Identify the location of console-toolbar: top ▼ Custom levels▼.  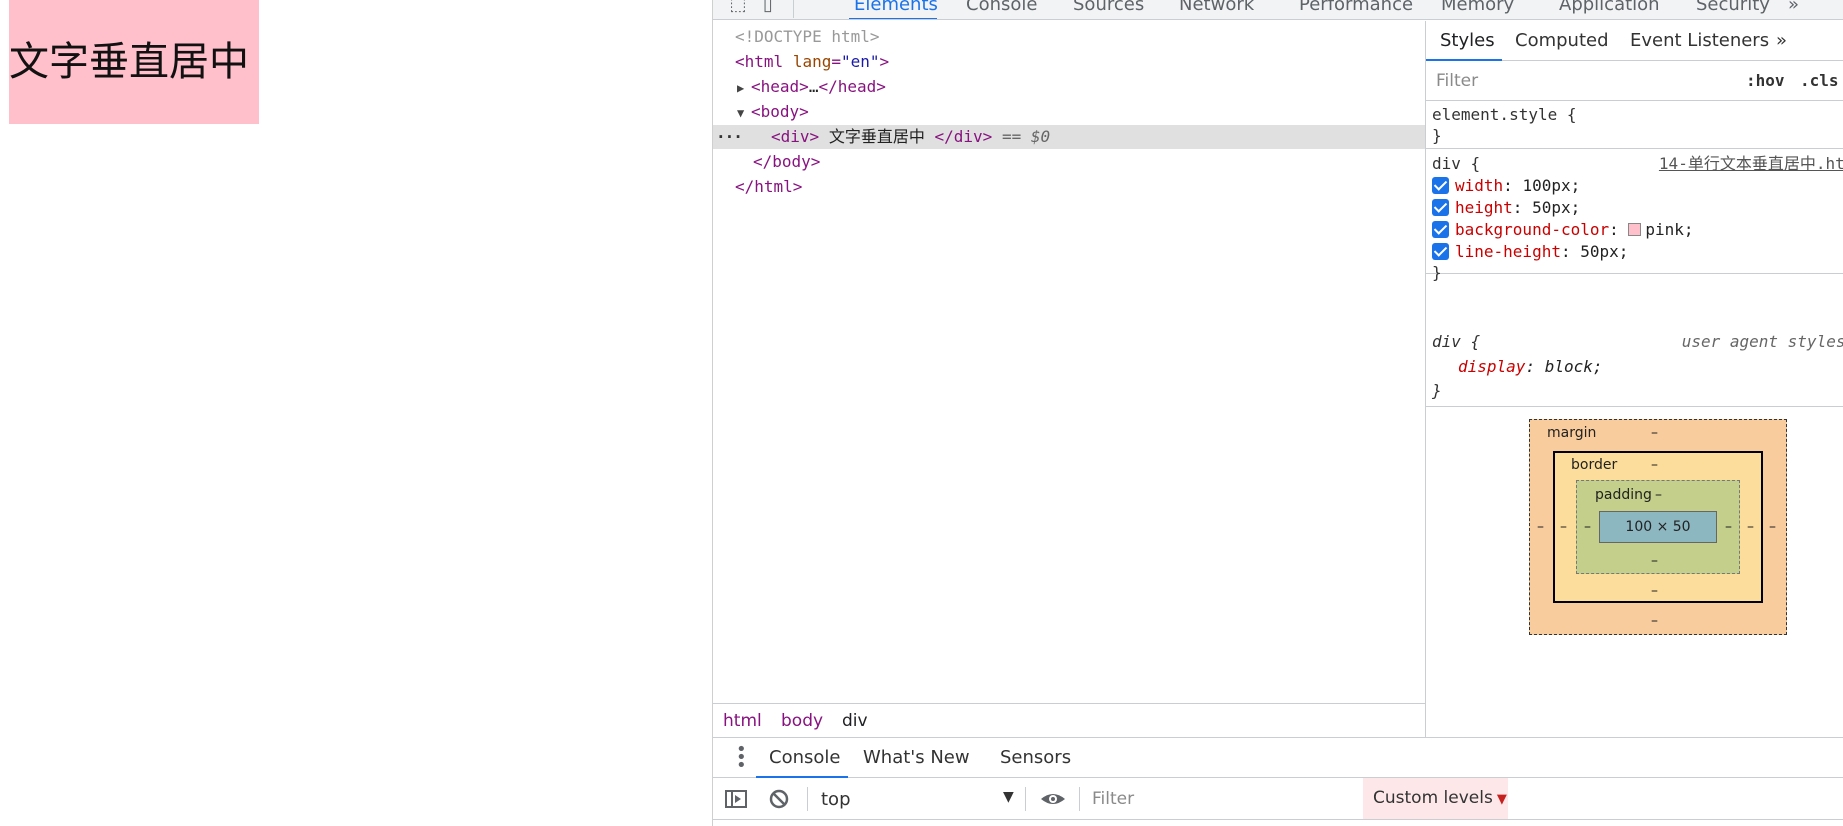
(1278, 799).